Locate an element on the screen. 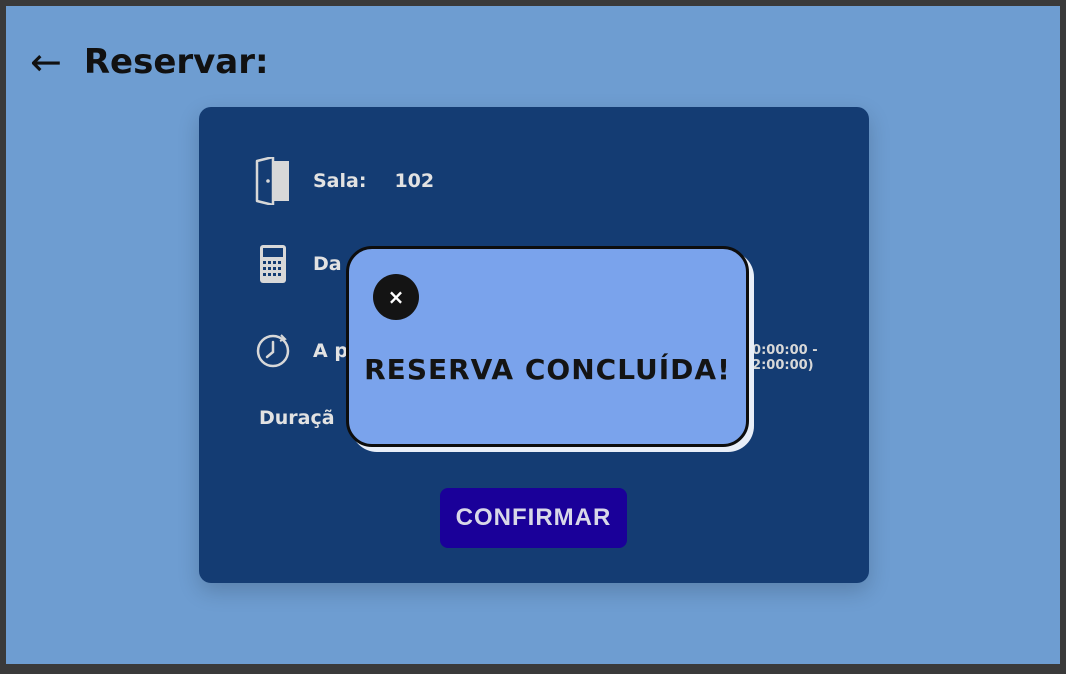 The image size is (1066, 674). modal-message: RESERVA CONCLUÍDA! is located at coordinates (547, 369).